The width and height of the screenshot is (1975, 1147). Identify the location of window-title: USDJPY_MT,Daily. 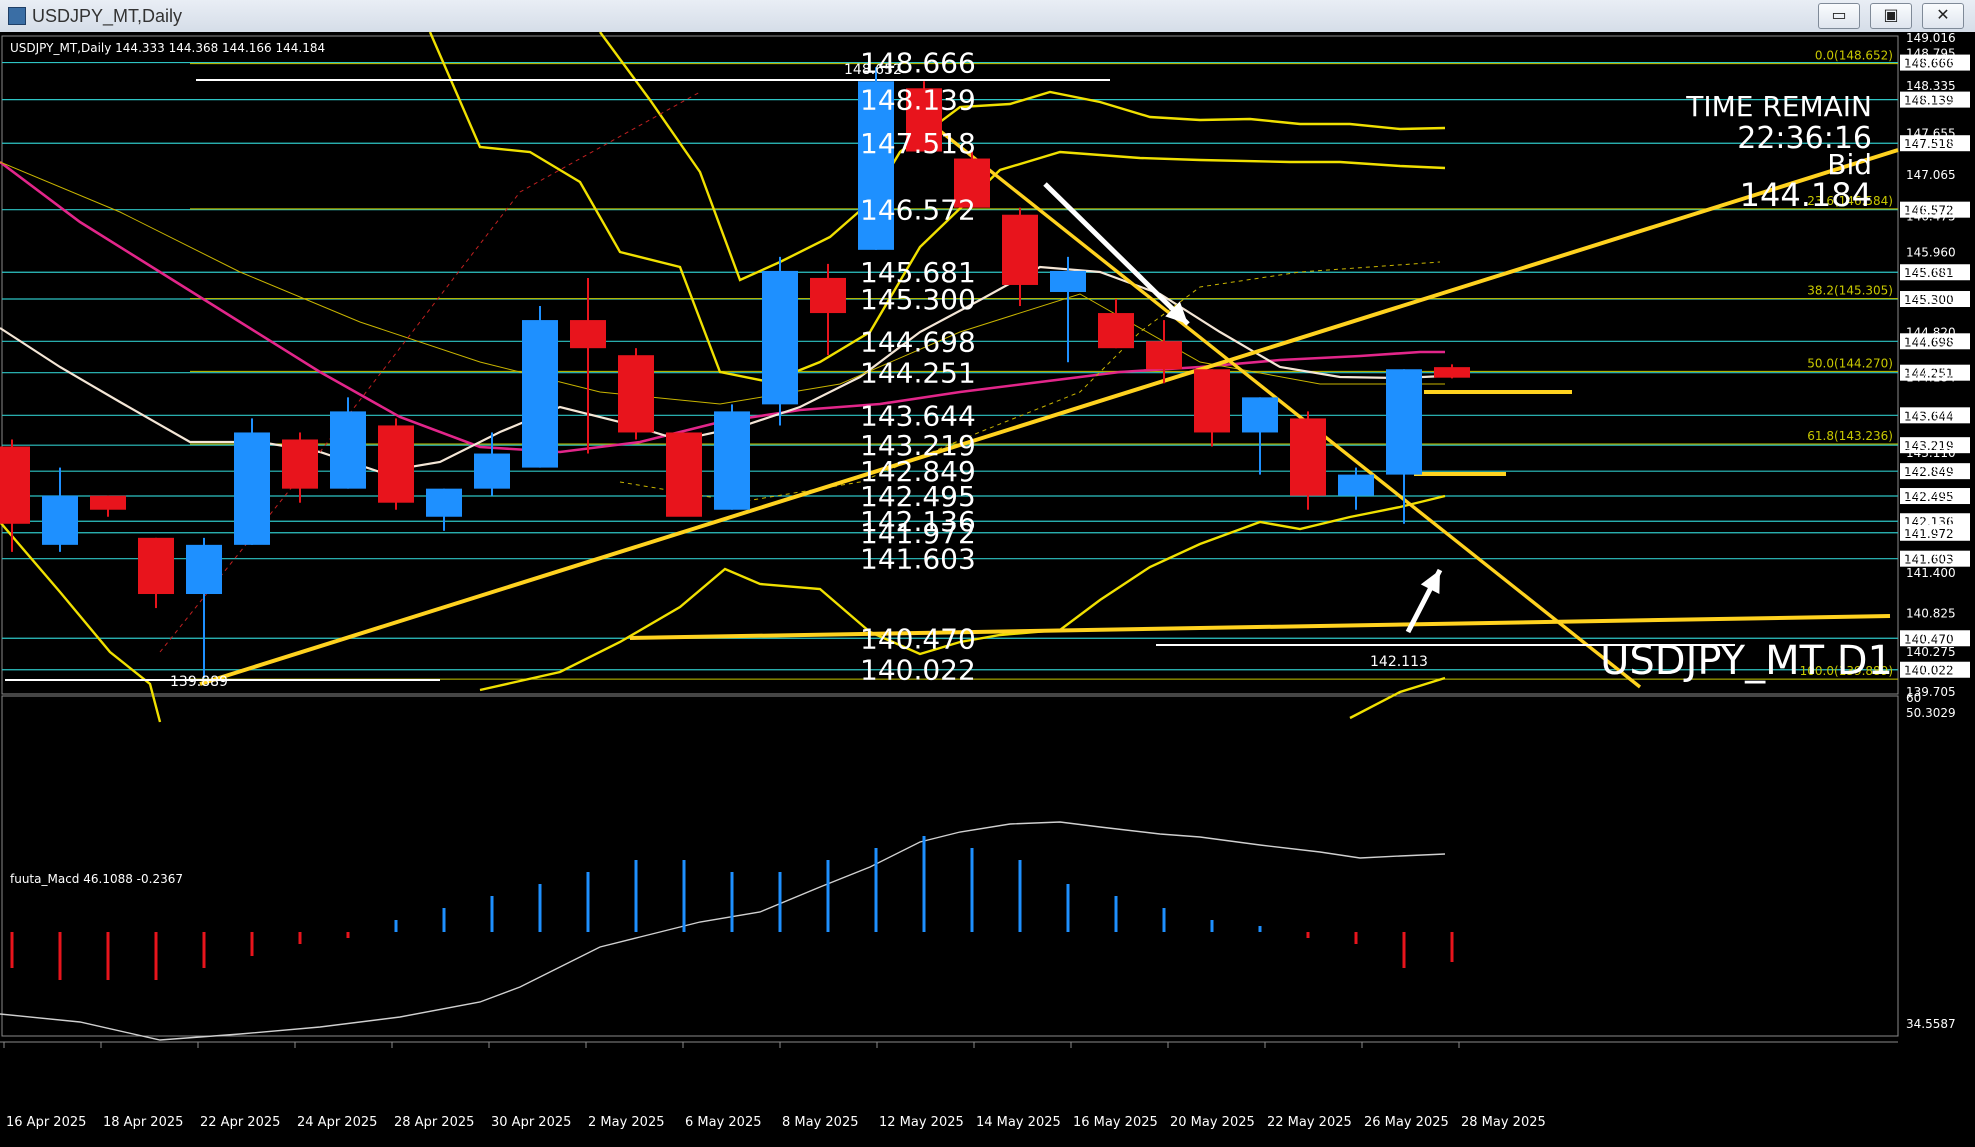
(107, 16).